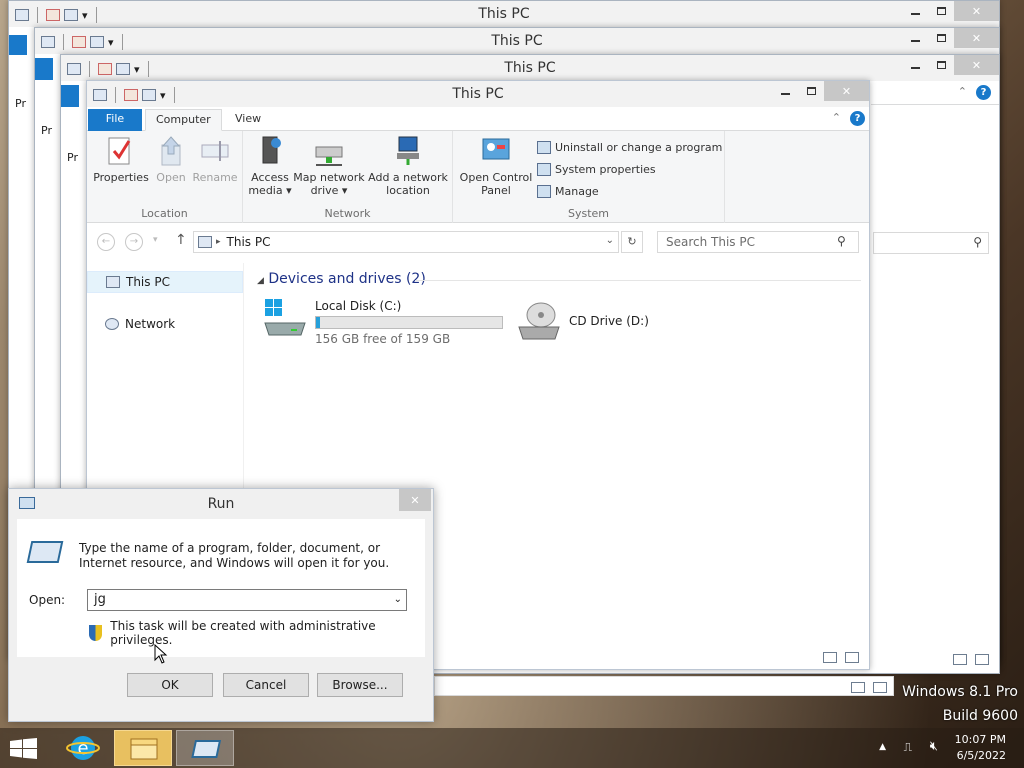  I want to click on tab-file: File, so click(115, 120).